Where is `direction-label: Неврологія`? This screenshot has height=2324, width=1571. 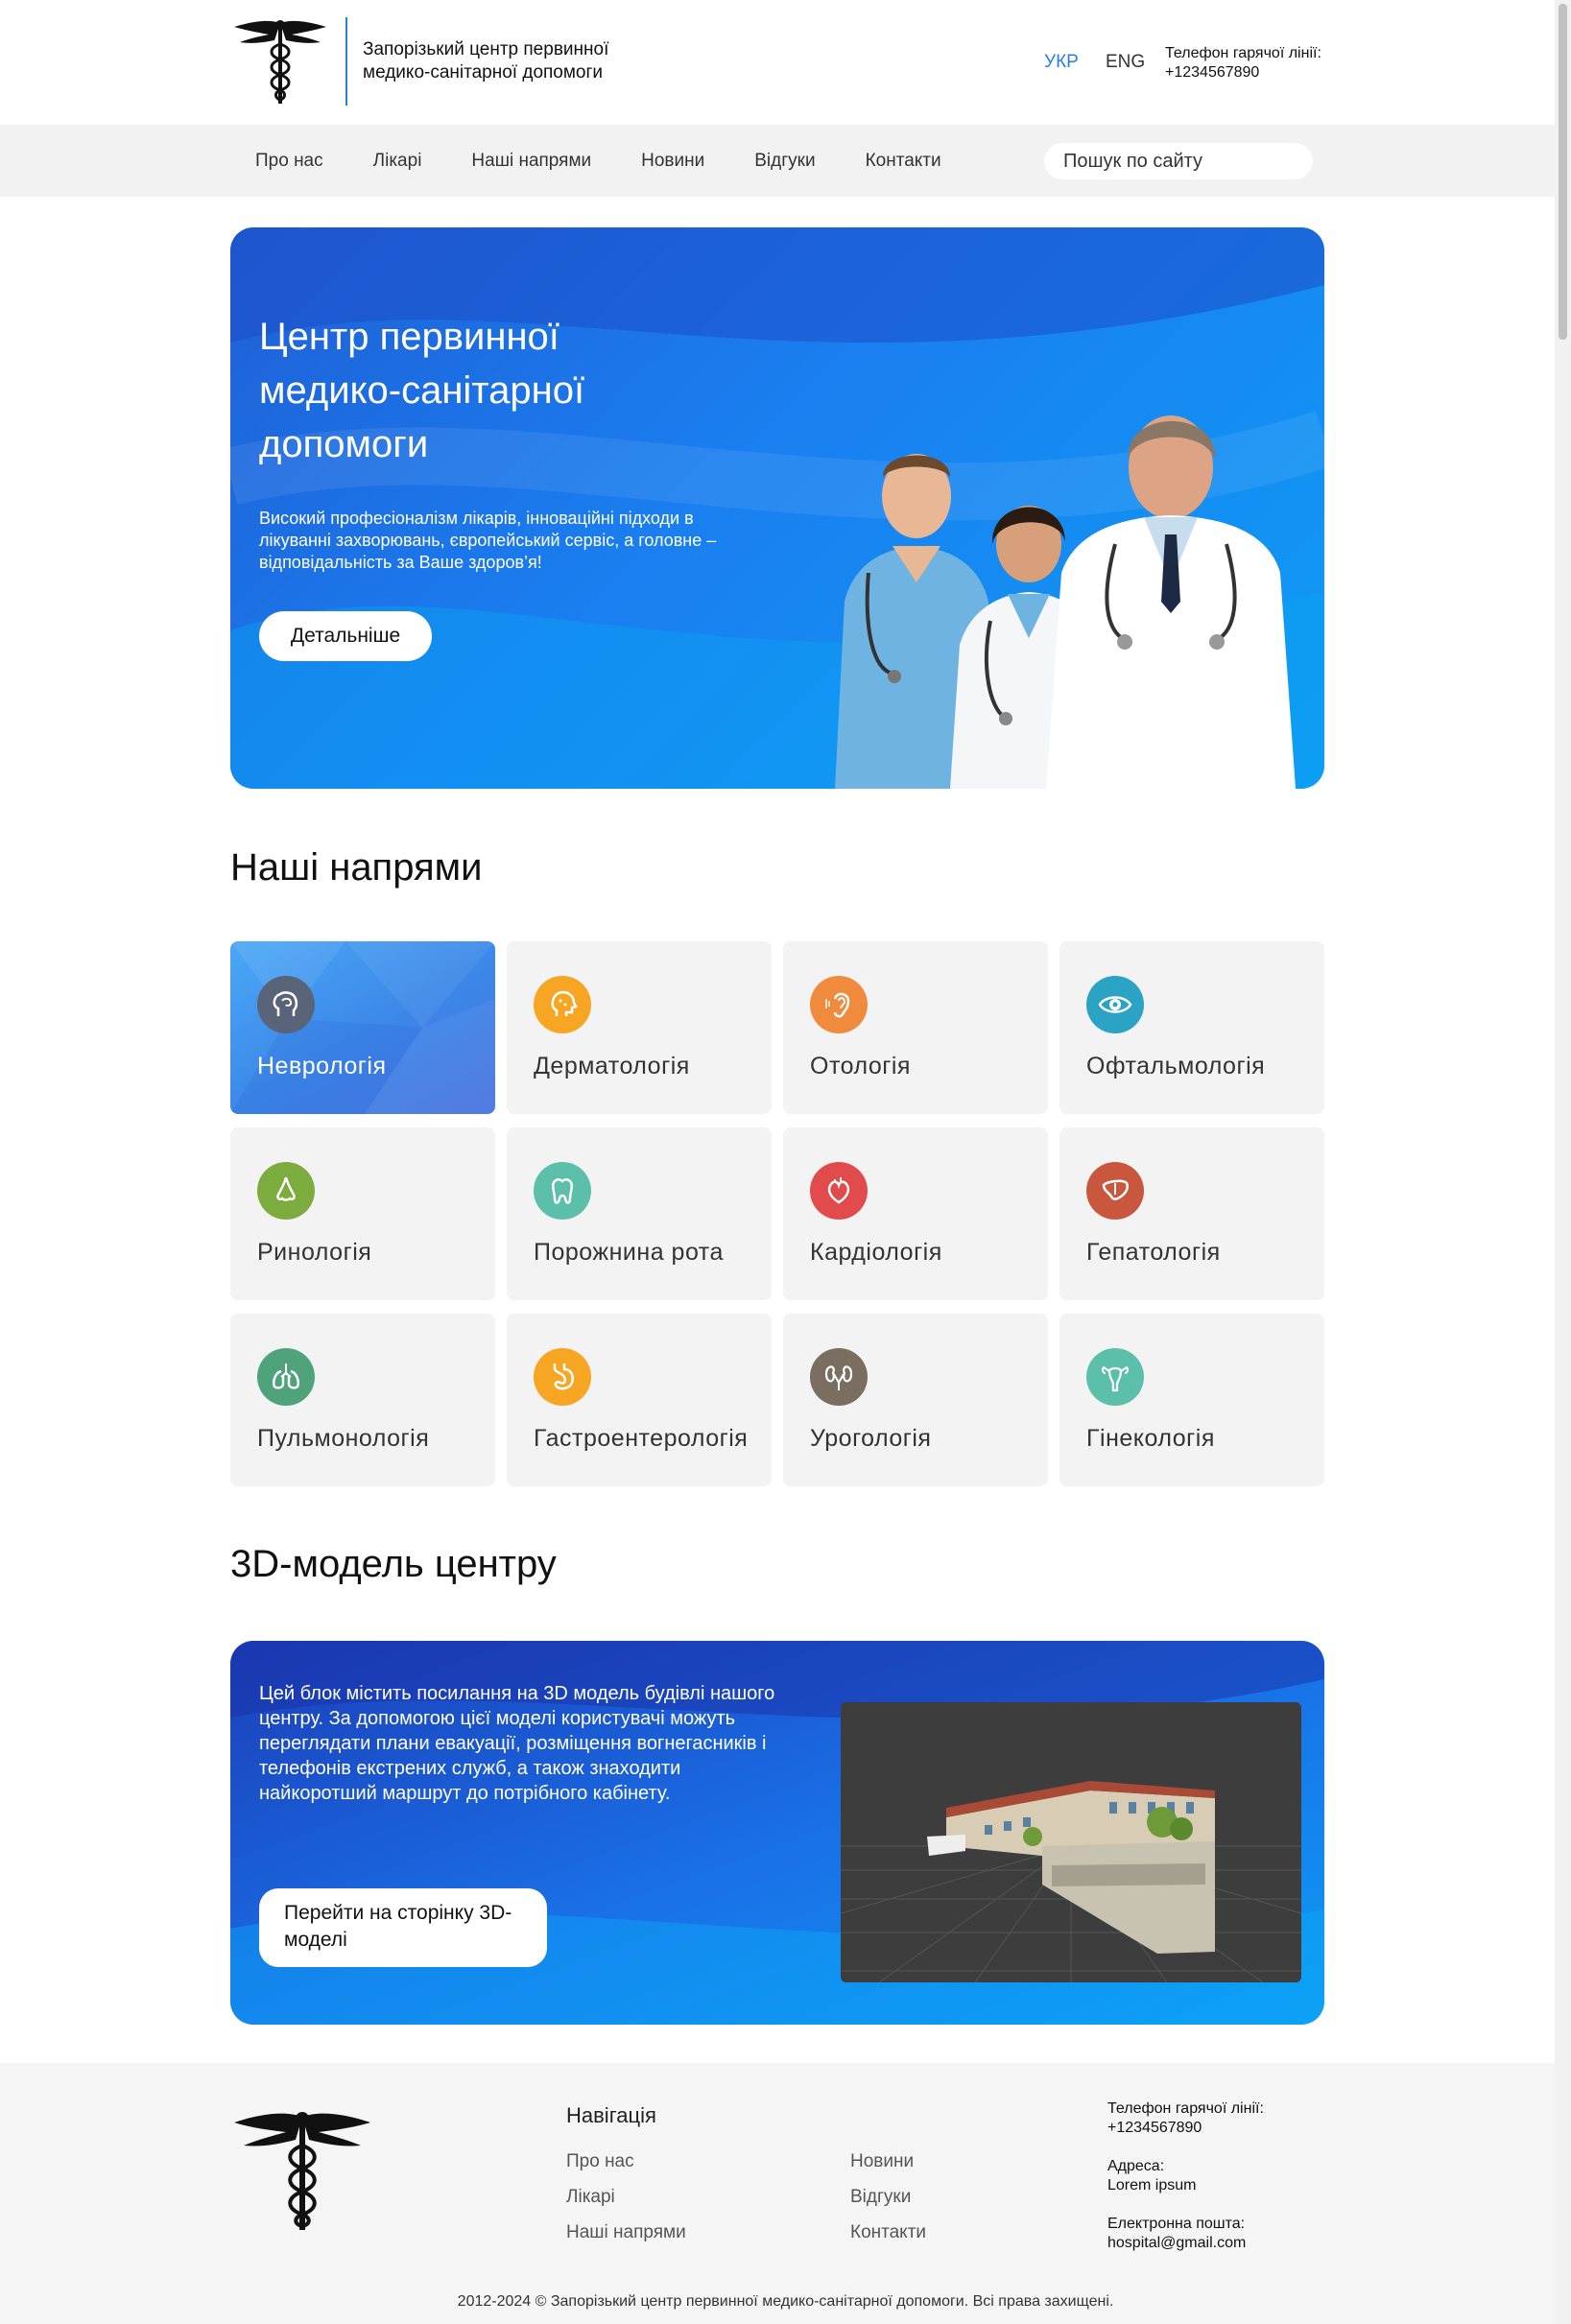 direction-label: Неврологія is located at coordinates (322, 1066).